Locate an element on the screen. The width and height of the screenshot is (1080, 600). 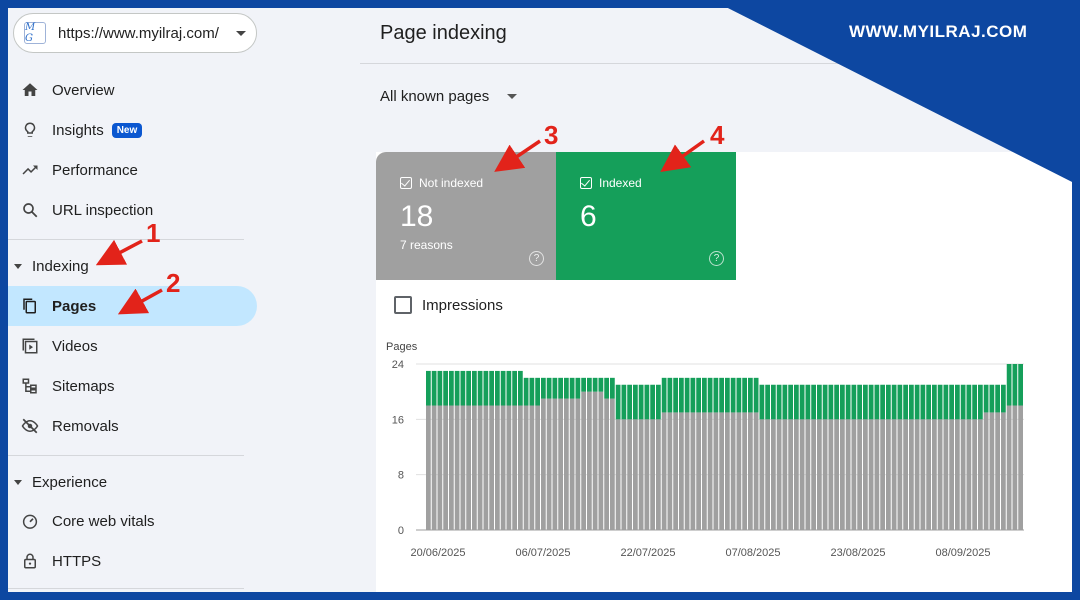
tile-label: Indexed is located at coordinates (620, 183).